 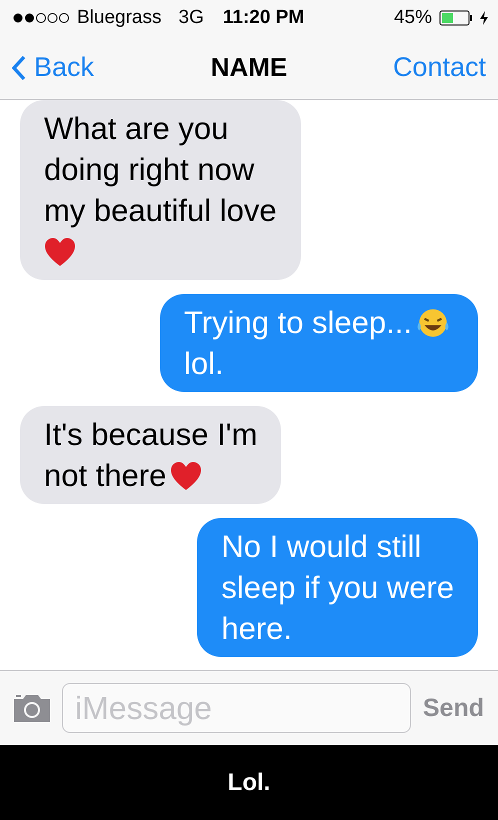 What do you see at coordinates (160, 211) in the screenshot?
I see `message-text: my beautiful love` at bounding box center [160, 211].